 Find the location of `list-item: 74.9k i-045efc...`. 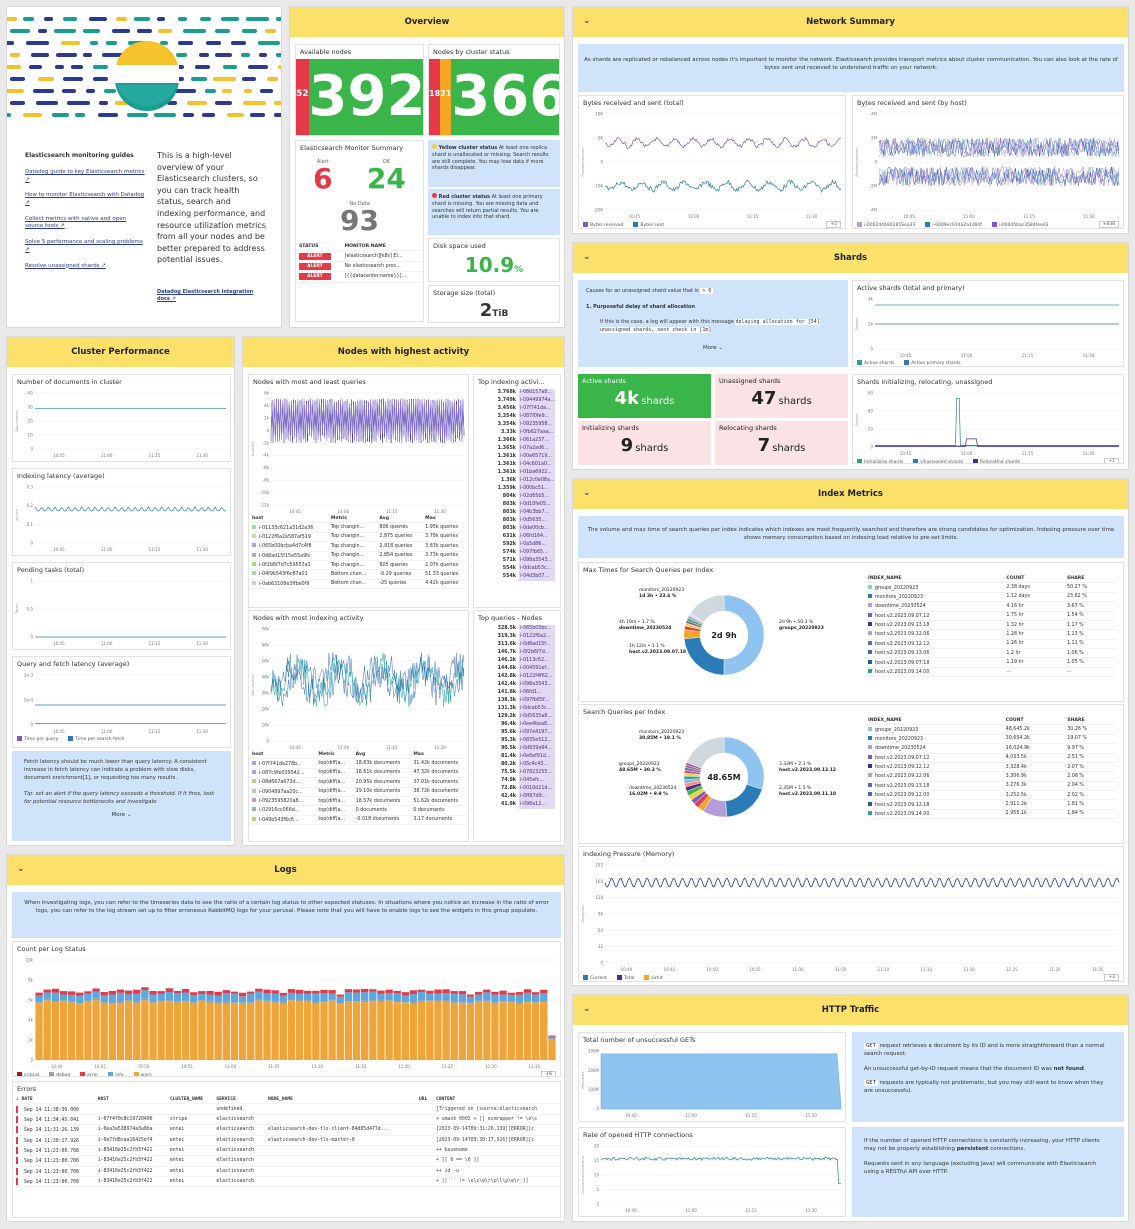

list-item: 74.9k i-045efc... is located at coordinates (525, 781).